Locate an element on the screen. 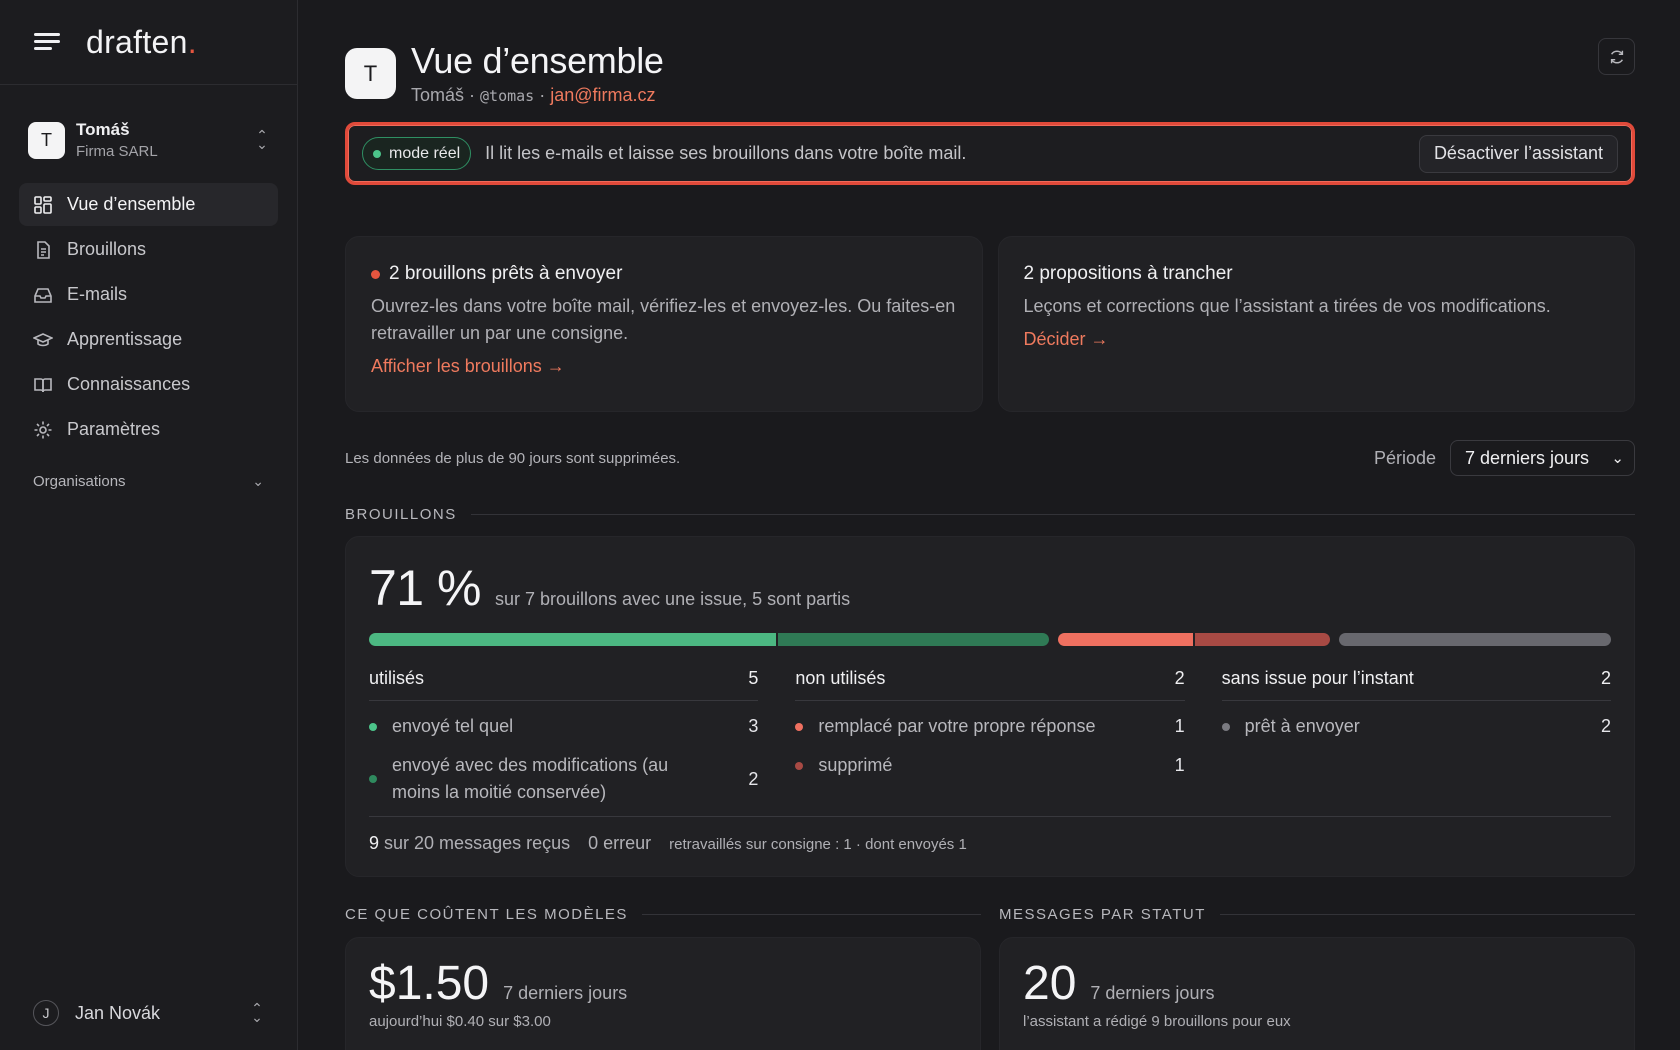 Image resolution: width=1680 pixels, height=1050 pixels. outcome-bar is located at coordinates (990, 639).